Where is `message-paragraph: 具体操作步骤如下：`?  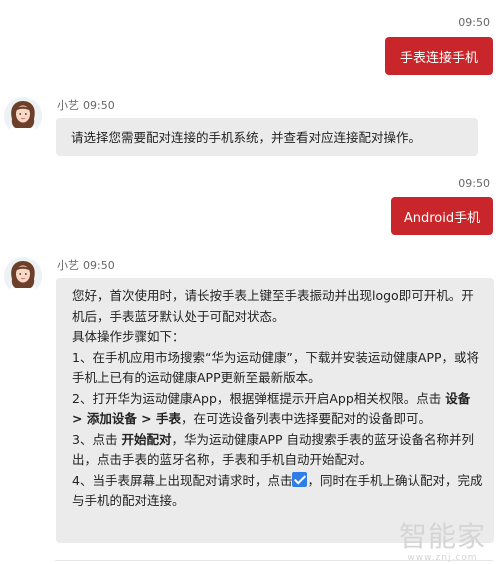 message-paragraph: 具体操作步骤如下： is located at coordinates (128, 336).